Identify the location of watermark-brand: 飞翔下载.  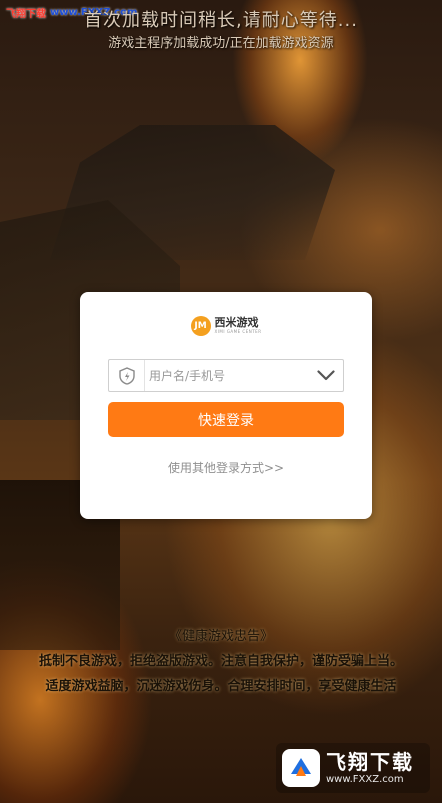
(370, 762).